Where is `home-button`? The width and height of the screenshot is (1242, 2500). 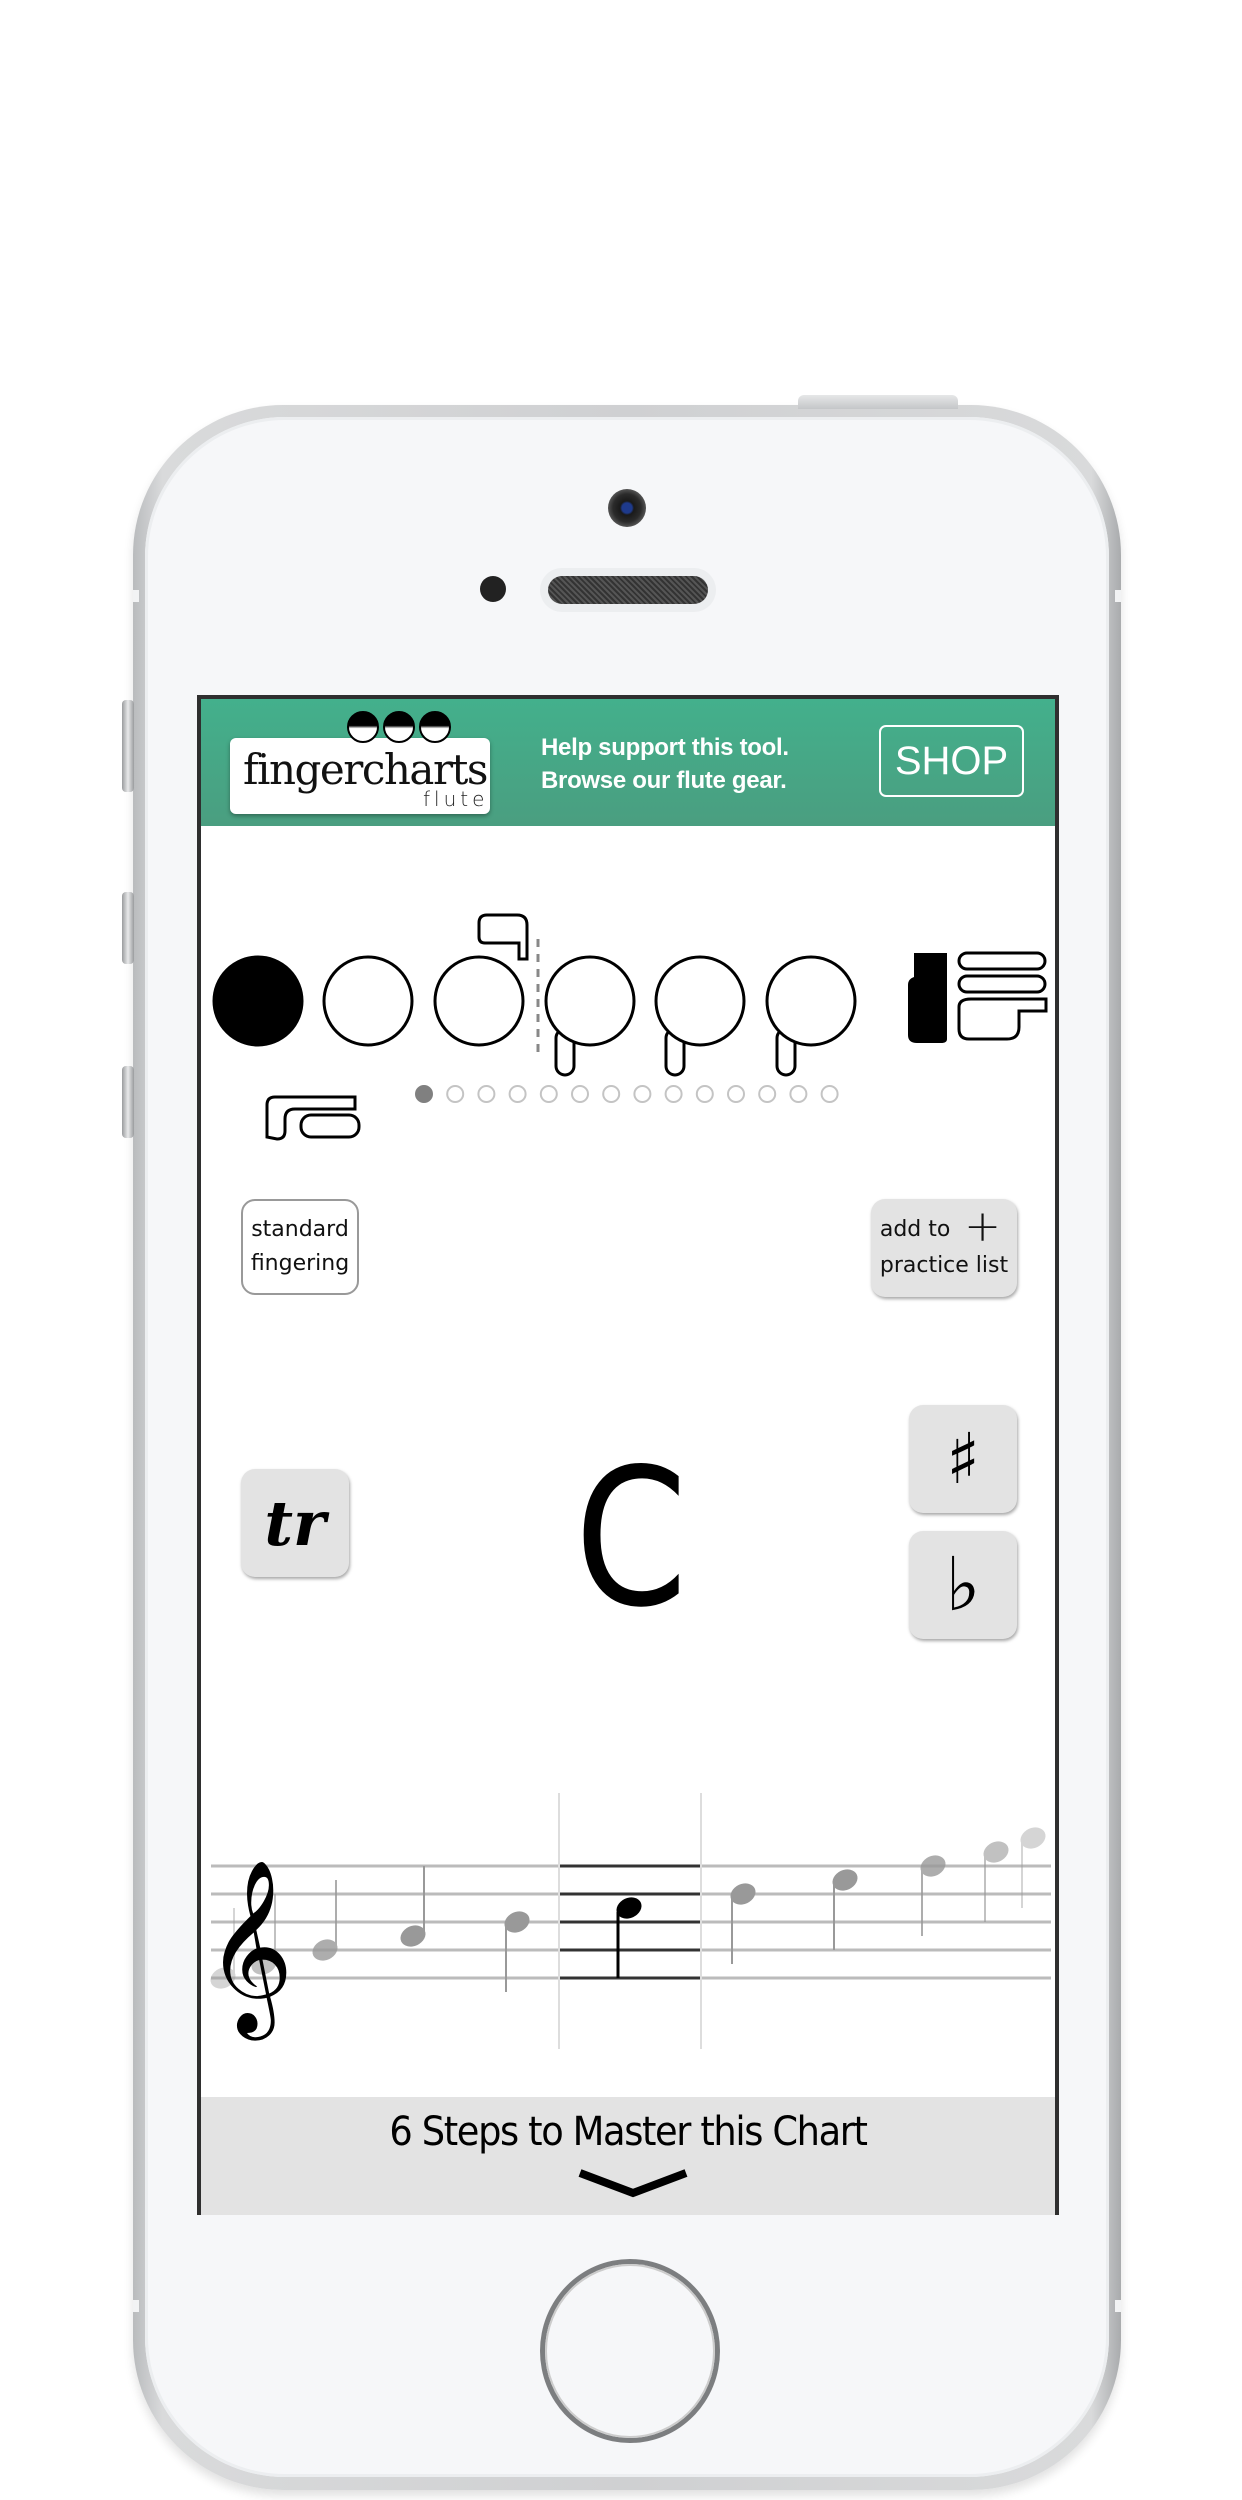
home-button is located at coordinates (630, 2351).